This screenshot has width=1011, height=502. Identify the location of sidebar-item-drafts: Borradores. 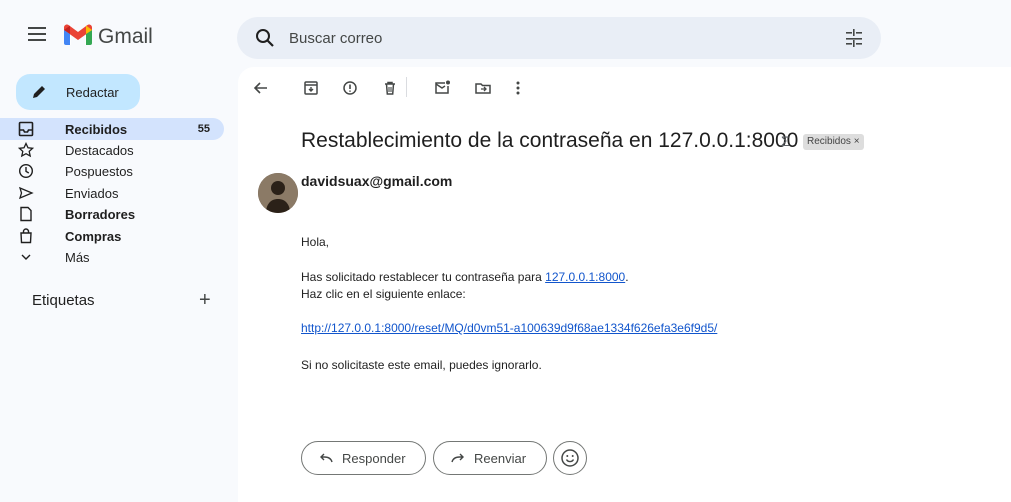
(120, 214).